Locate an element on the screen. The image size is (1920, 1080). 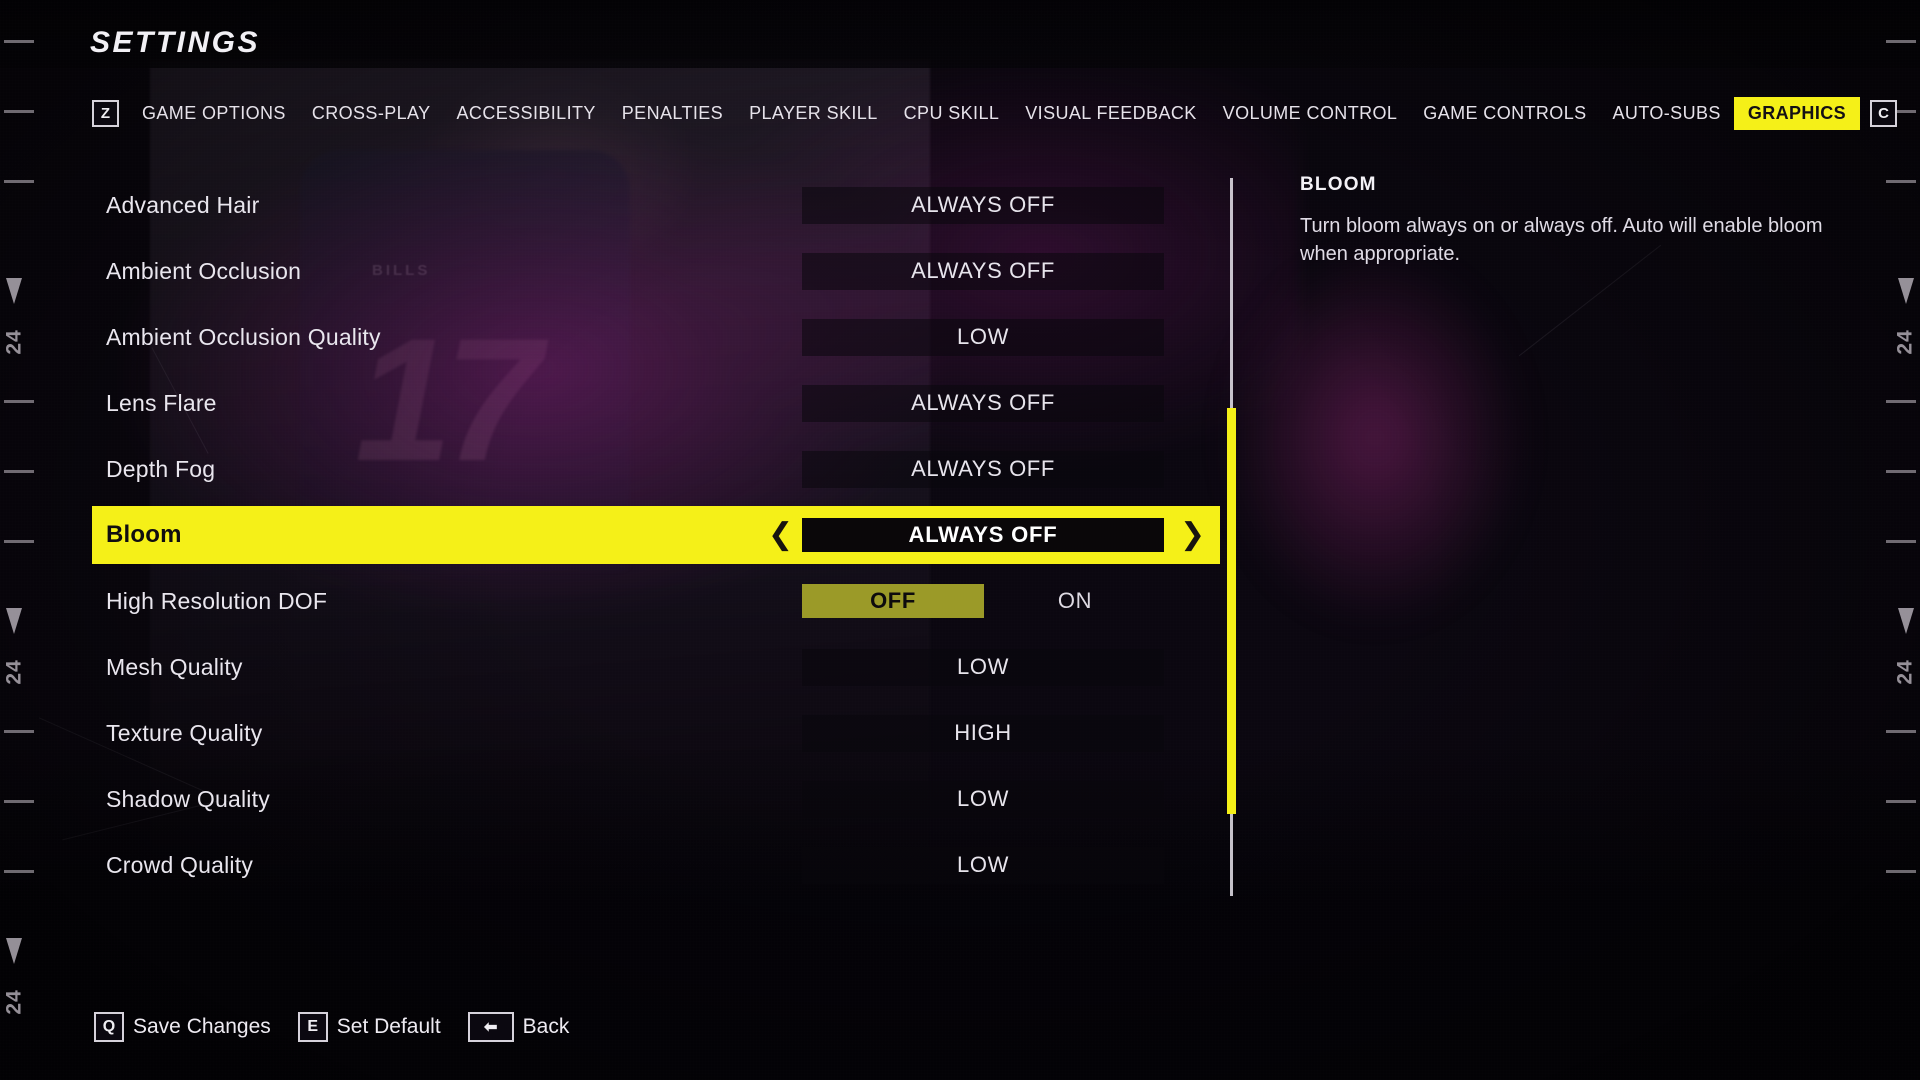
scrollbar-thumb is located at coordinates (1231, 611).